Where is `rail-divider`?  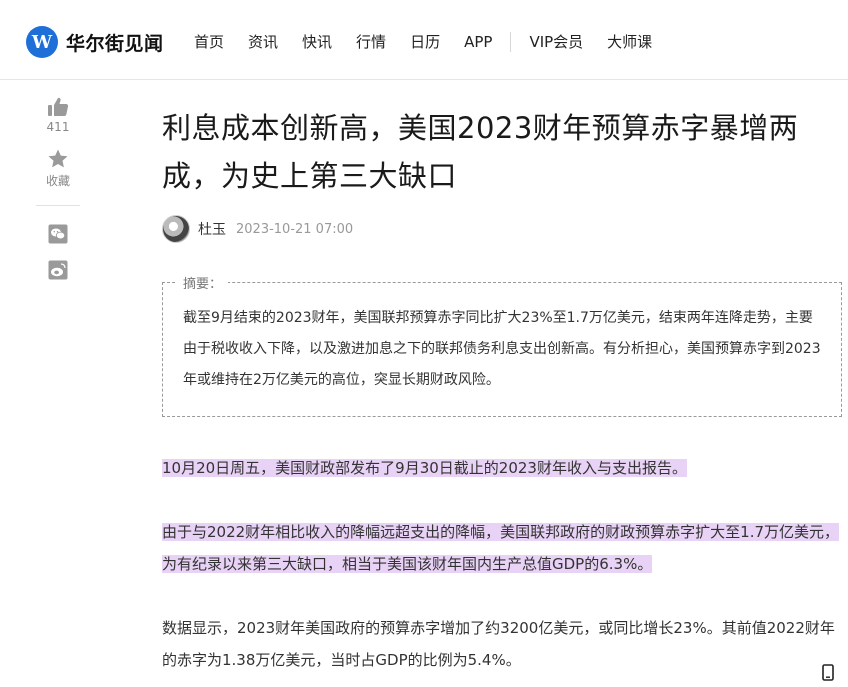 rail-divider is located at coordinates (58, 205).